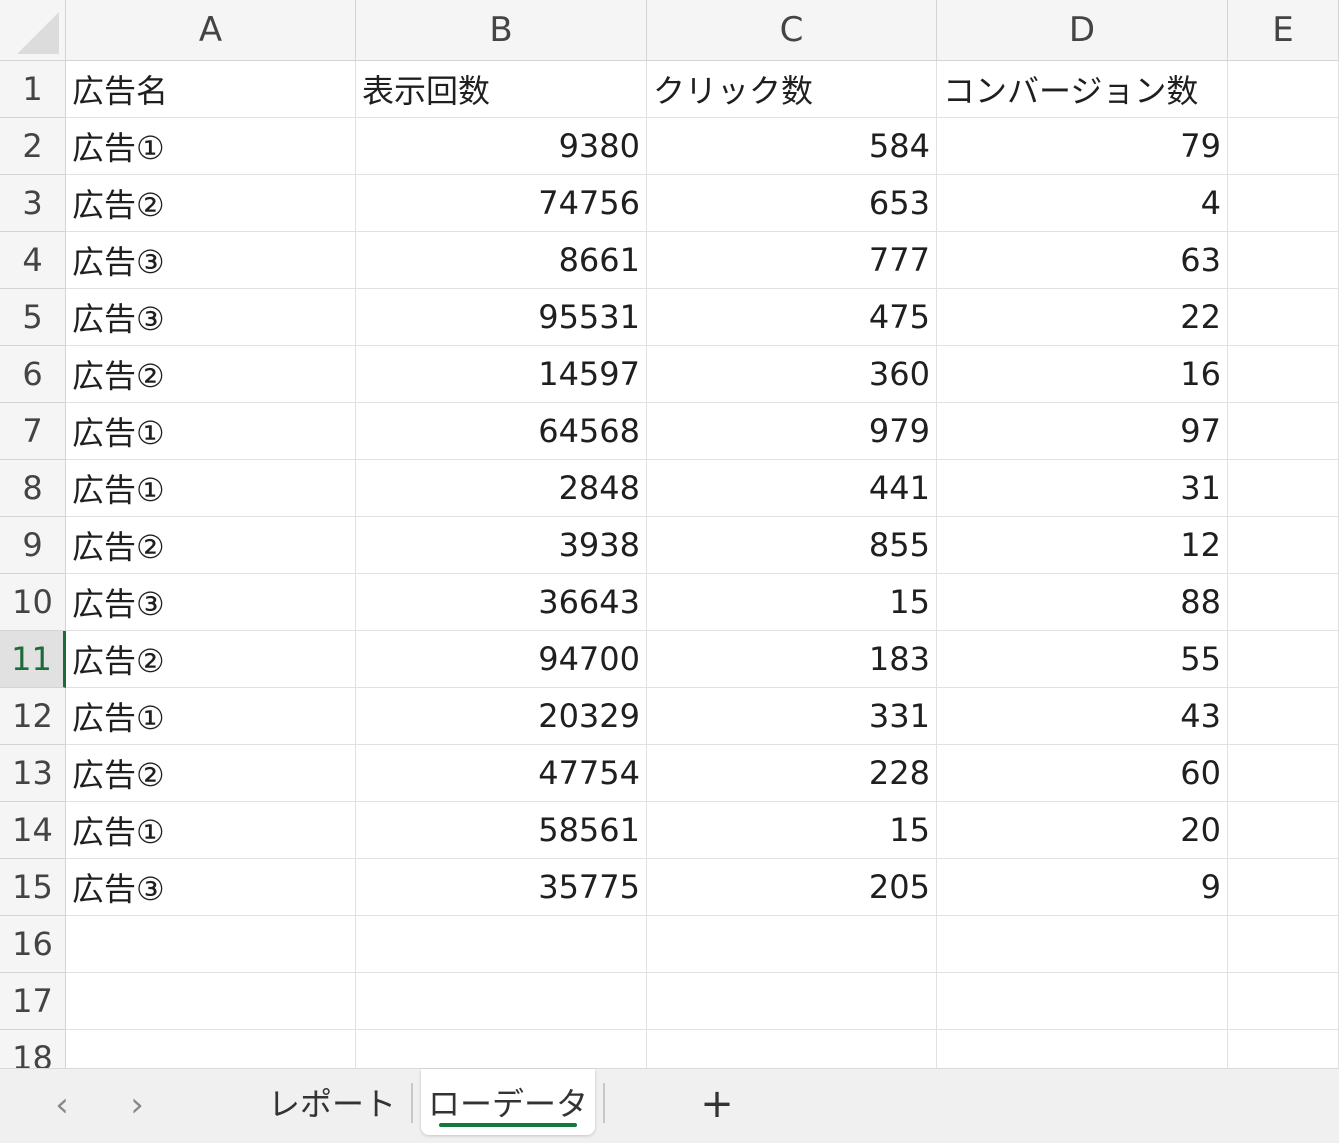 This screenshot has height=1143, width=1339. Describe the element at coordinates (792, 545) in the screenshot. I see `cell-c9: 855` at that location.